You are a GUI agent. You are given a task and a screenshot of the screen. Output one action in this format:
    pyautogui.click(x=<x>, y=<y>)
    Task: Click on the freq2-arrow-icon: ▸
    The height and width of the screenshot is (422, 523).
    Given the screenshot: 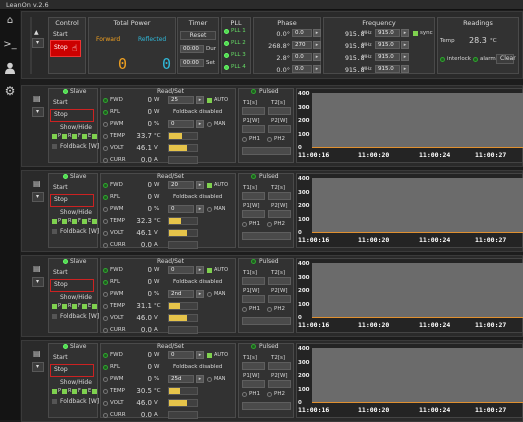 What is the action you would take?
    pyautogui.click(x=405, y=45)
    